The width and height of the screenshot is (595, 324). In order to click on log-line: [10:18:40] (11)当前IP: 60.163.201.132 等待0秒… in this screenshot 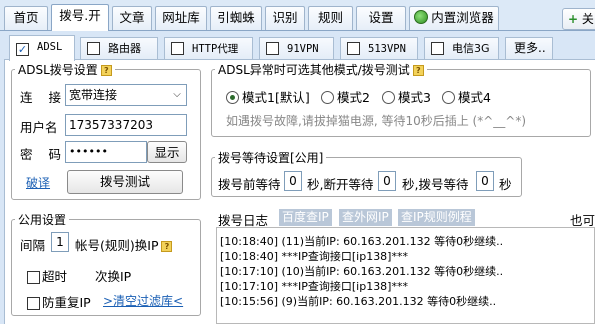, I will do `click(362, 241)`.